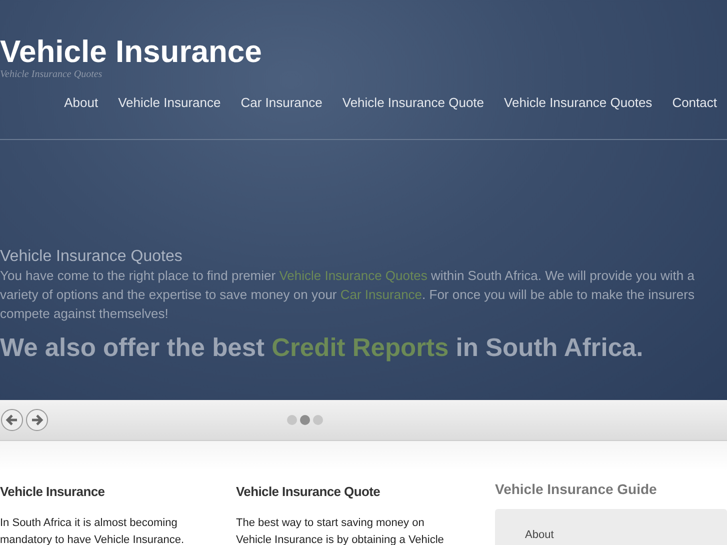 This screenshot has width=727, height=545. What do you see at coordinates (413, 103) in the screenshot?
I see `nav-link: Vehicle Insurance Quote` at bounding box center [413, 103].